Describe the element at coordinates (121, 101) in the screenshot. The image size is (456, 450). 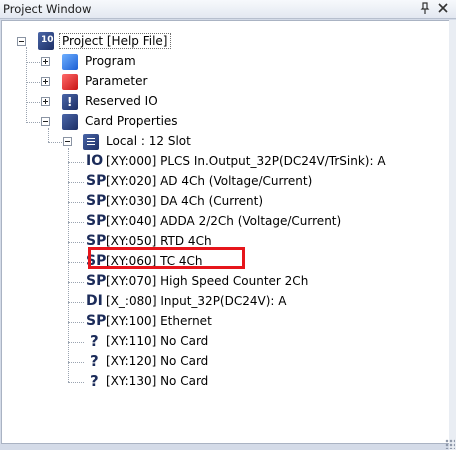
I see `tree-item-reserved-io: Reserved IO` at that location.